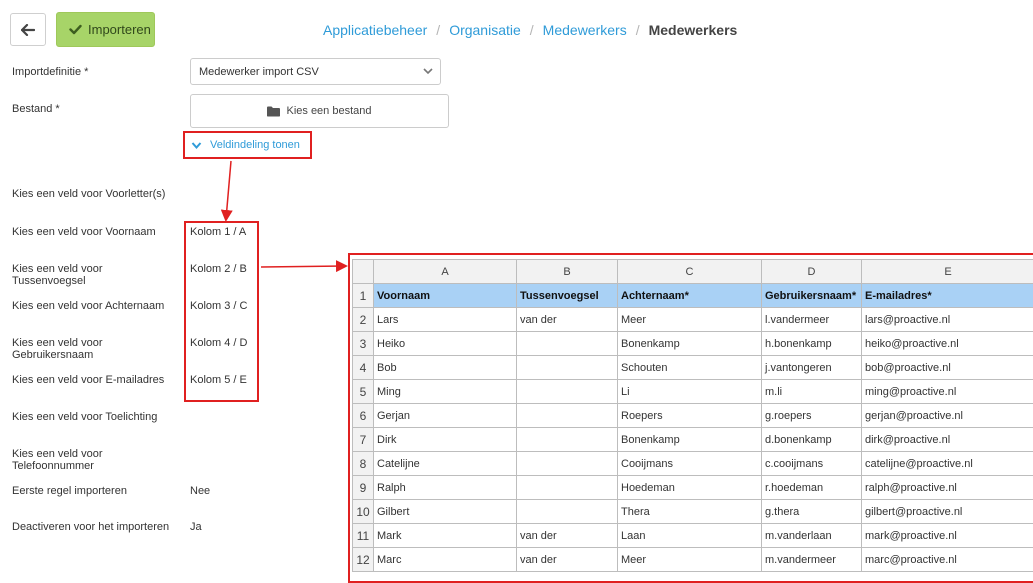 This screenshot has width=1033, height=583. What do you see at coordinates (693, 30) in the screenshot?
I see `breadcrumb-current: Medewerkers` at bounding box center [693, 30].